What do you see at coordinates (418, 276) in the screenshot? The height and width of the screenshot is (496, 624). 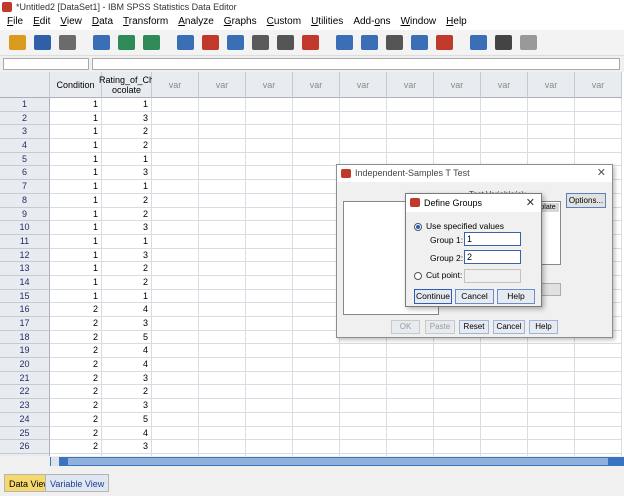 I see `cut-point-radio` at bounding box center [418, 276].